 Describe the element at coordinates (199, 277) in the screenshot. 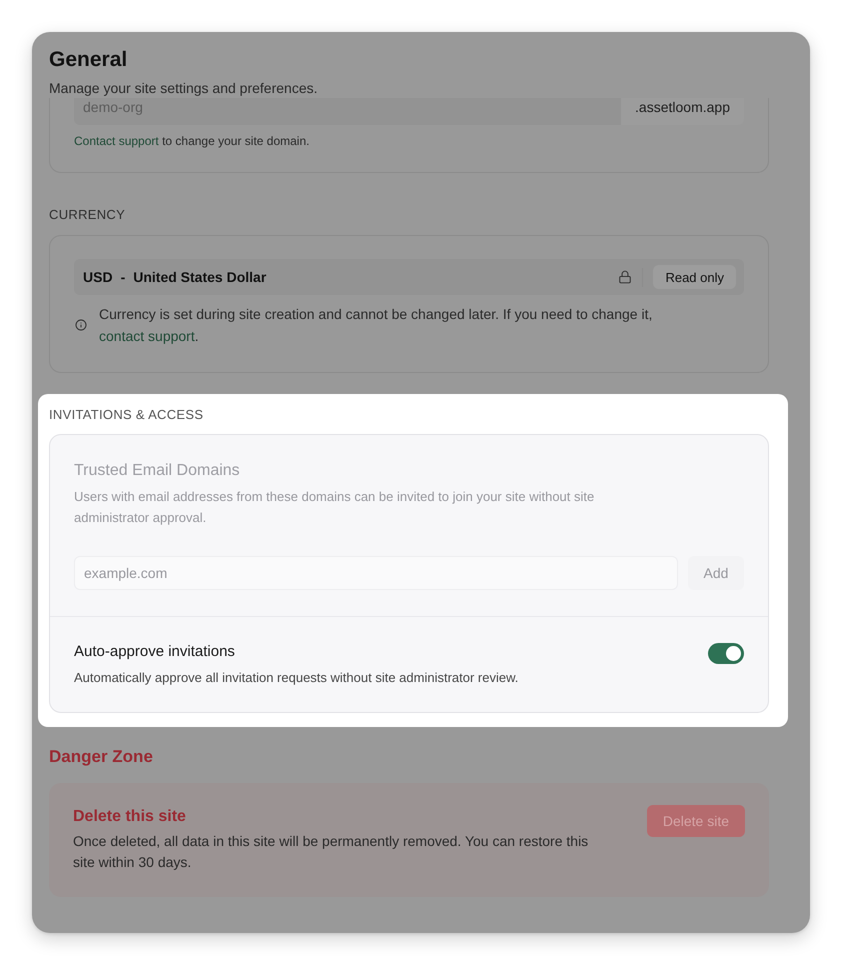

I see `currency-name: United States Dollar` at that location.